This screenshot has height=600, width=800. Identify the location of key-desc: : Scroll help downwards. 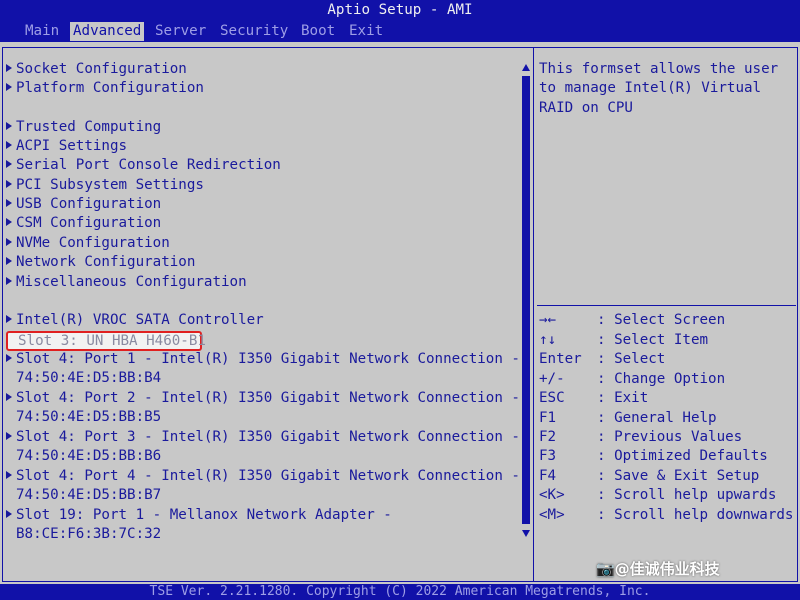
(695, 515).